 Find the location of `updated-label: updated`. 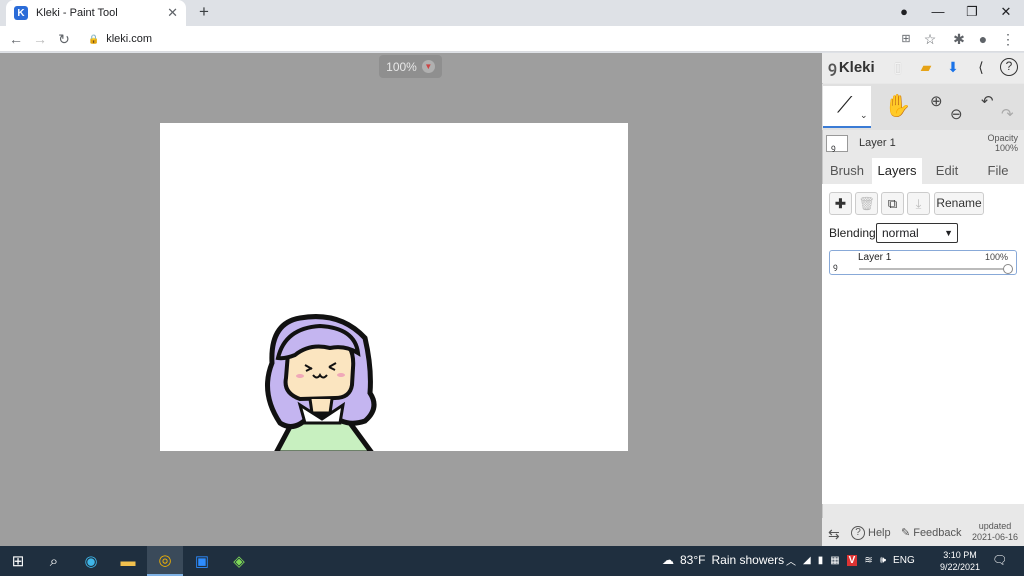

updated-label: updated is located at coordinates (995, 526).